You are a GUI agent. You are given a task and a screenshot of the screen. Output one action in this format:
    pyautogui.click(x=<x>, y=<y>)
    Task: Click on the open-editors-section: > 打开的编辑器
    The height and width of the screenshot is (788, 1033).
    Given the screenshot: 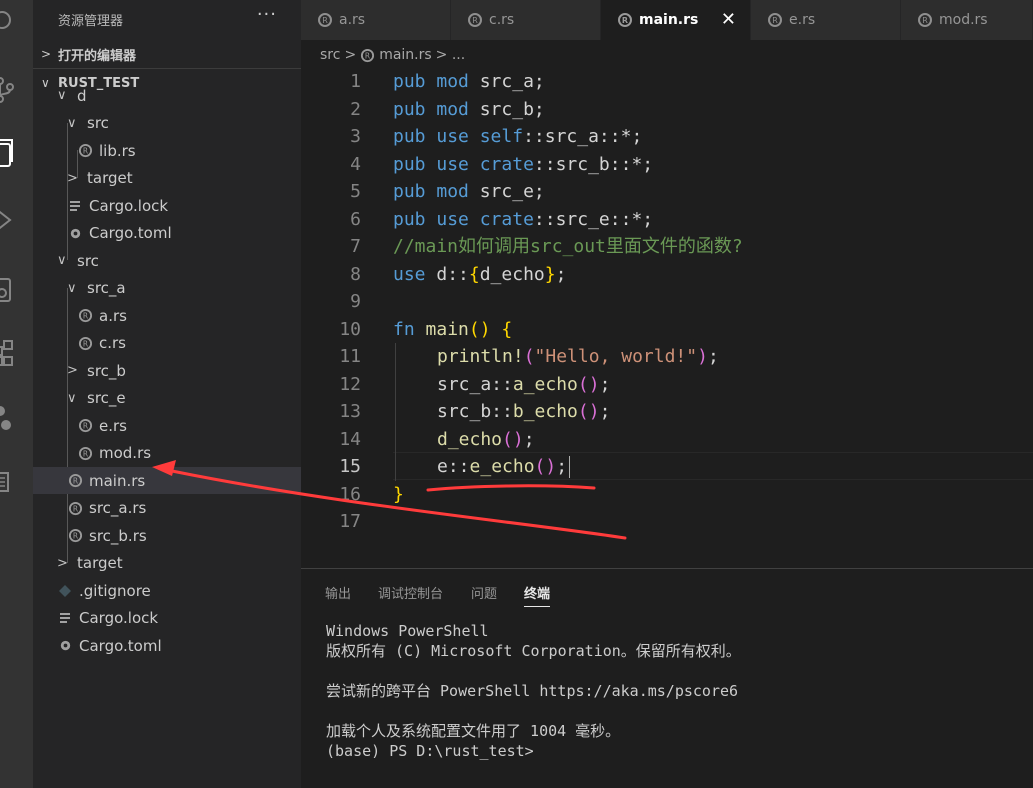 What is the action you would take?
    pyautogui.click(x=167, y=54)
    